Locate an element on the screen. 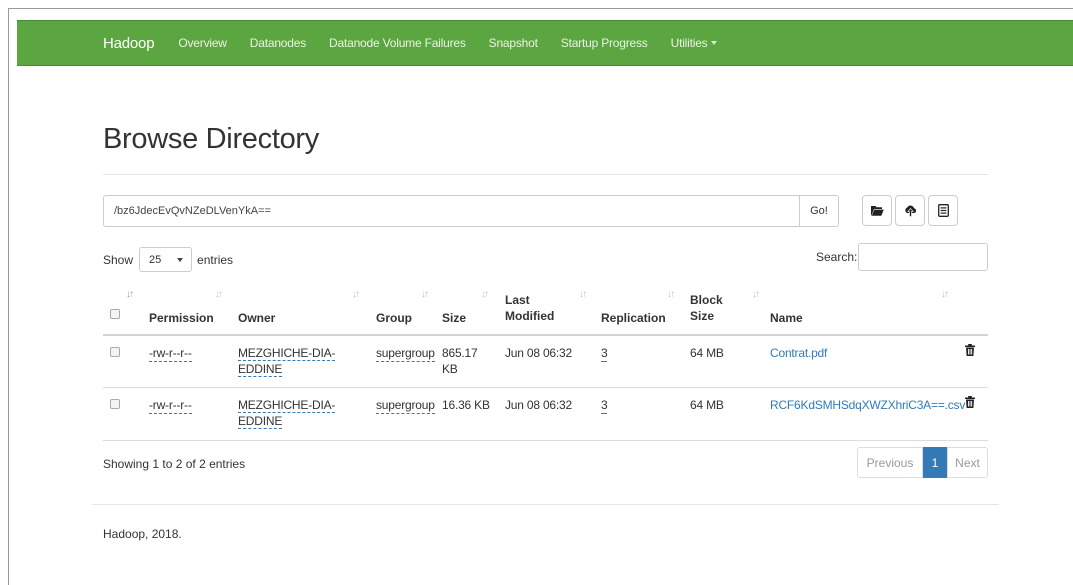 This screenshot has height=585, width=1073. next-page-button: Next is located at coordinates (967, 462).